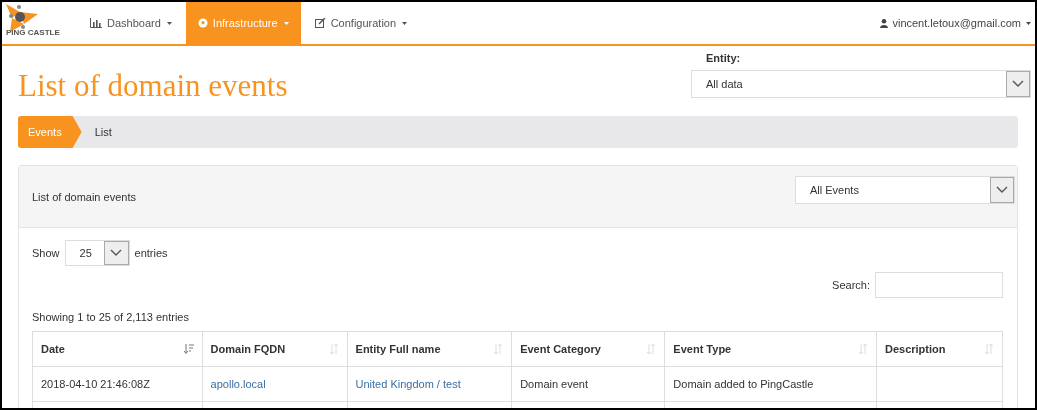  Describe the element at coordinates (131, 23) in the screenshot. I see `nav-tab: Dashboard` at that location.